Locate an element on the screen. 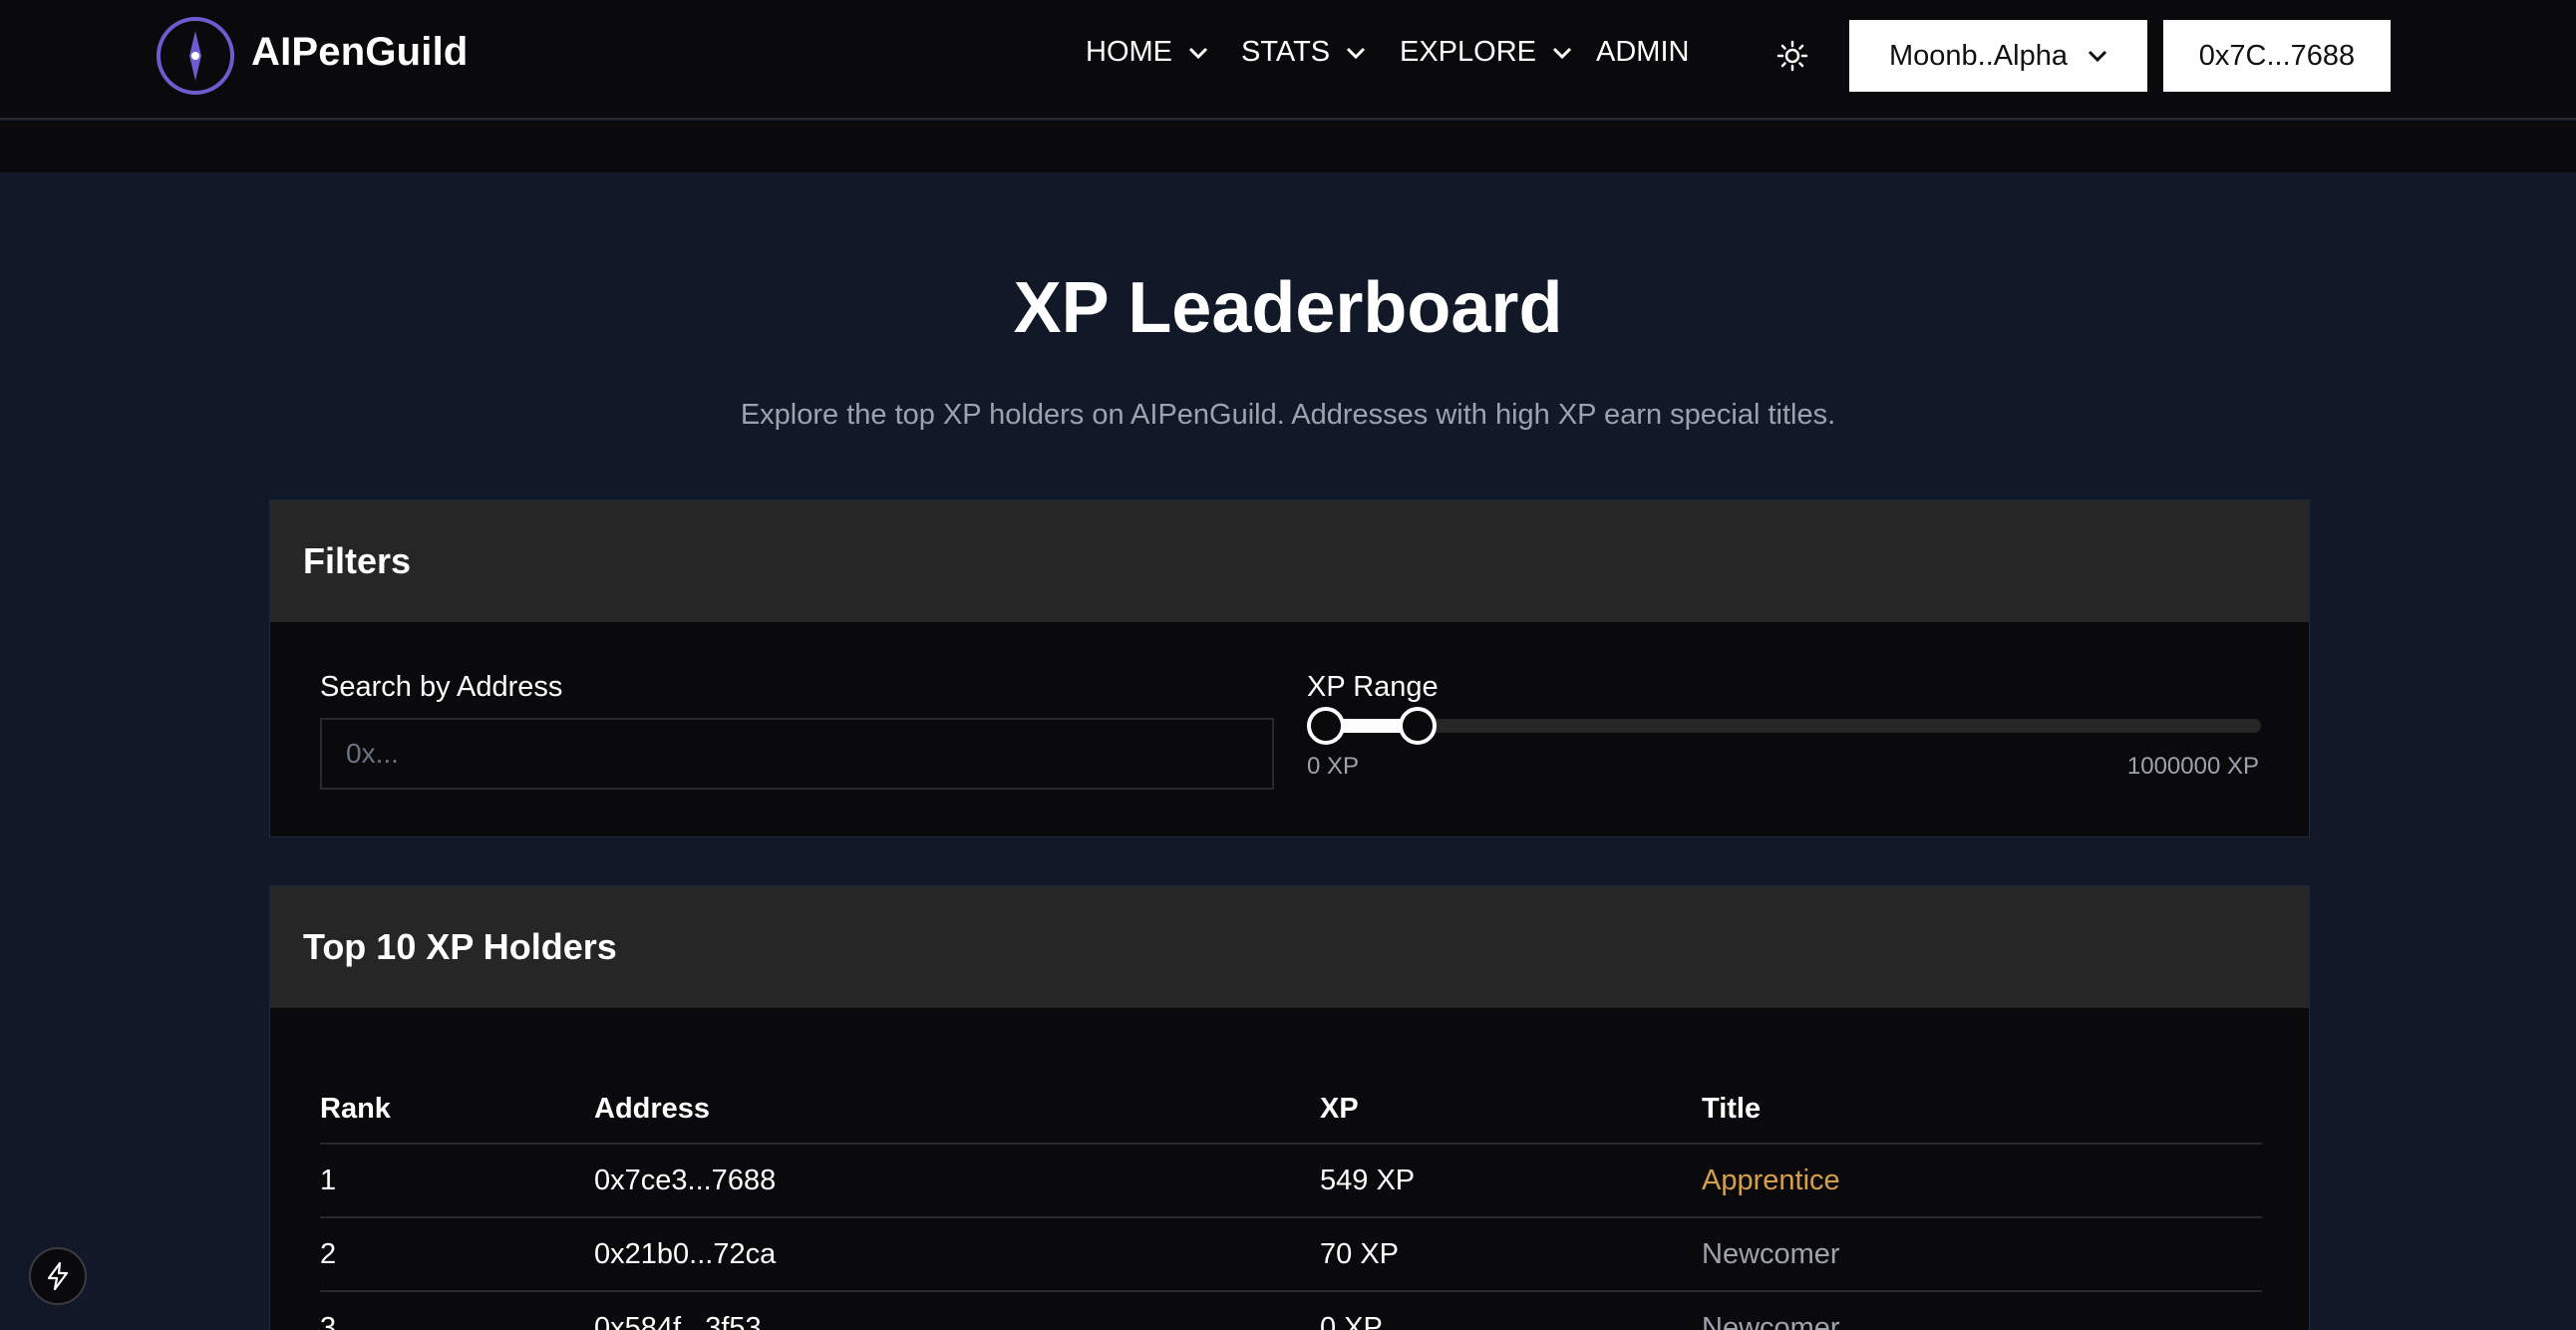 The image size is (2576, 1330). xp-cell: 549 XP is located at coordinates (1511, 1181).